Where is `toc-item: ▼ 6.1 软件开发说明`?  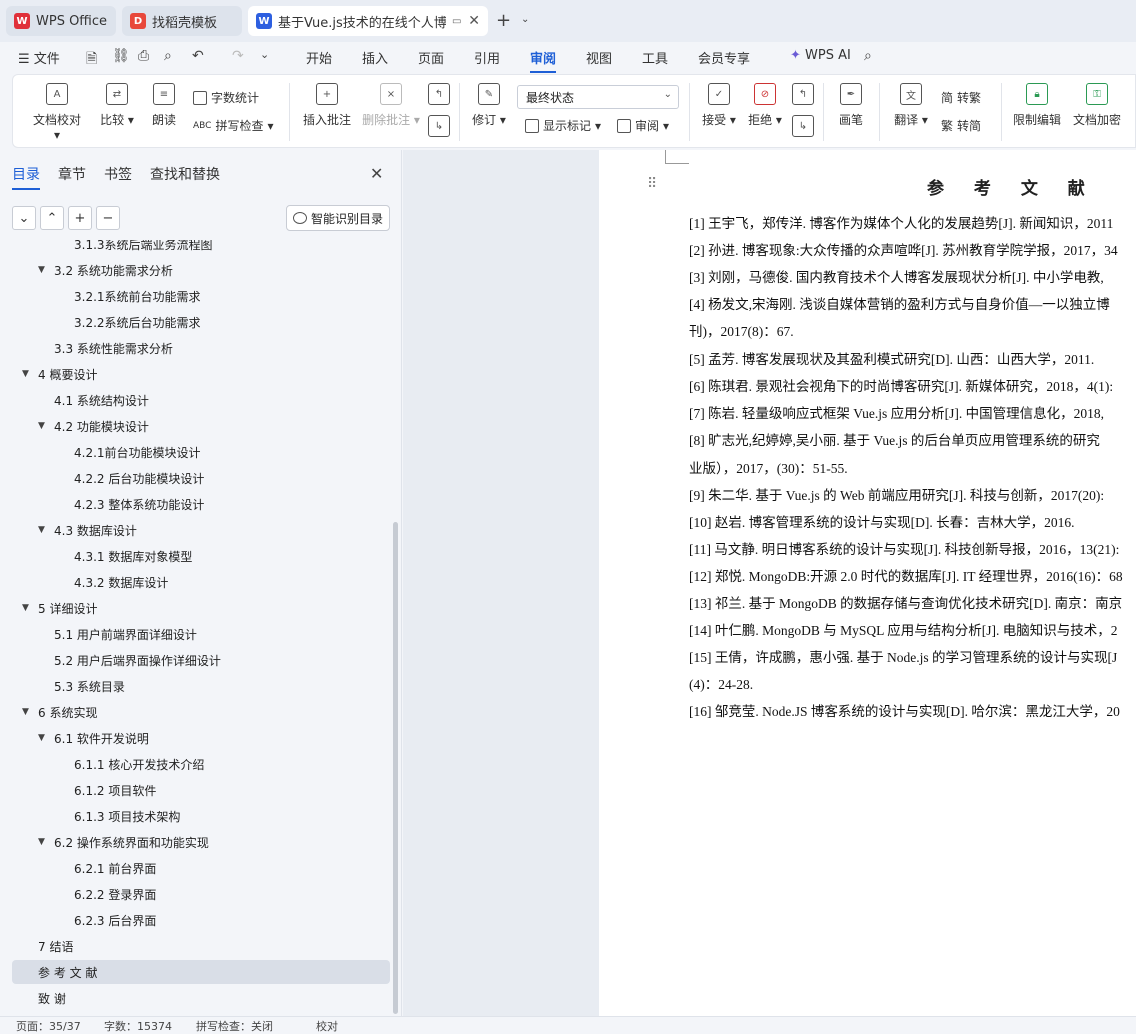 toc-item: ▼ 6.1 软件开发说明 is located at coordinates (201, 738).